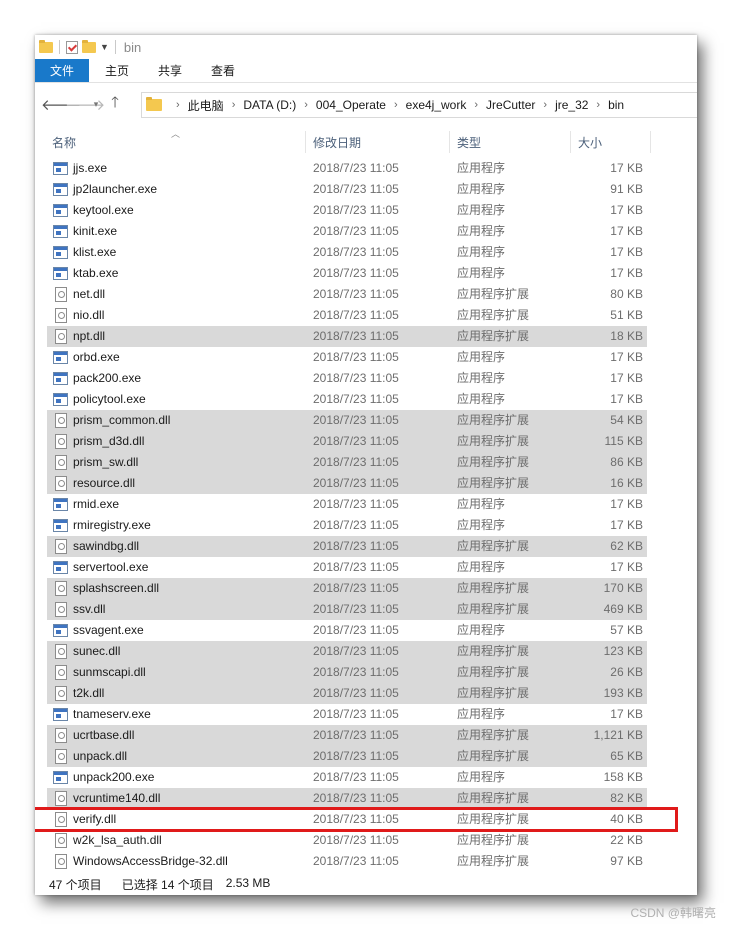 This screenshot has width=732, height=929. I want to click on file-row: servertool.exe 2018/7/23 11:05 应用程序 17 KB, so click(347, 567).